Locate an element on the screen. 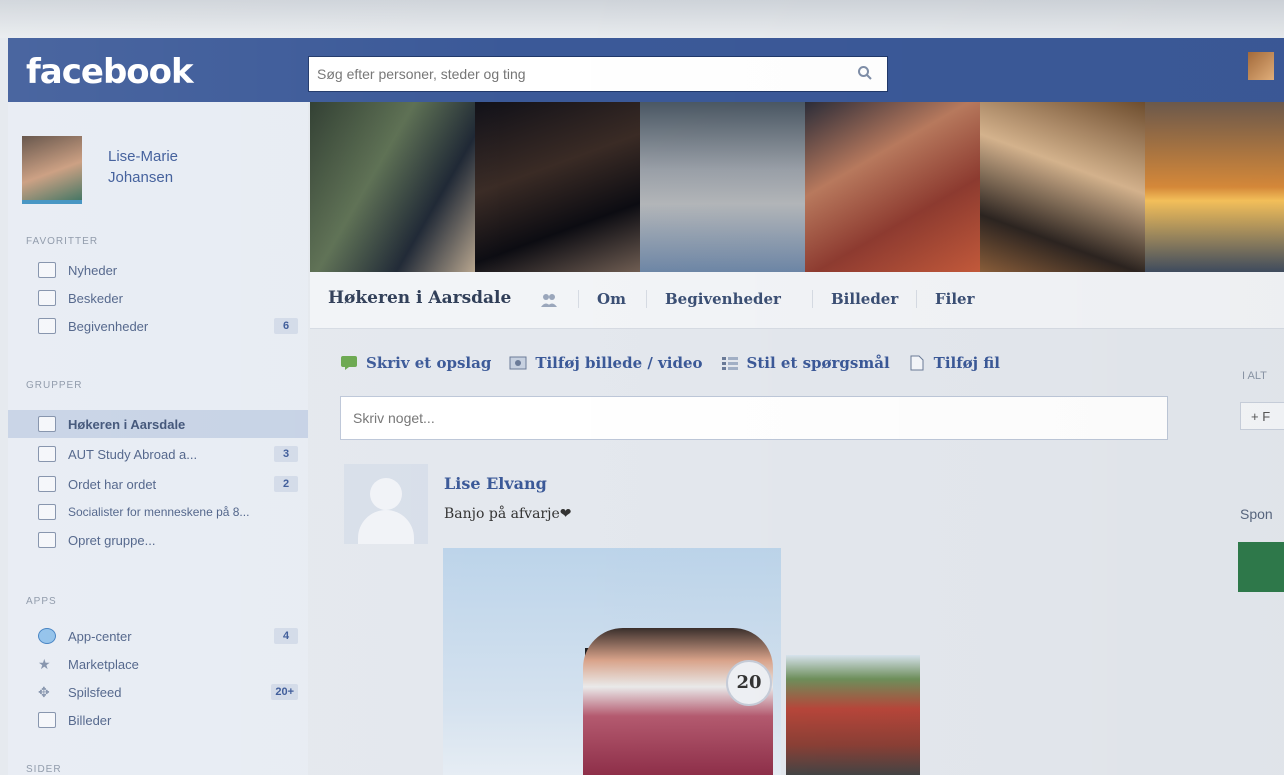 The image size is (1284, 775). tab-events: Begivenheder is located at coordinates (713, 299).